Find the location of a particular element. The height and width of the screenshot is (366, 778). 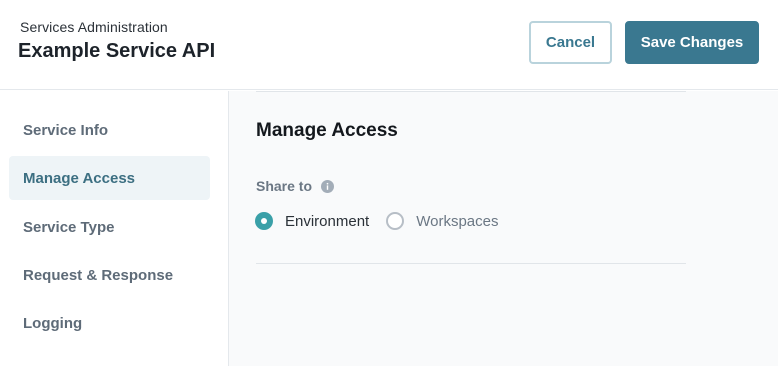

page-title: Example Service API is located at coordinates (117, 51).